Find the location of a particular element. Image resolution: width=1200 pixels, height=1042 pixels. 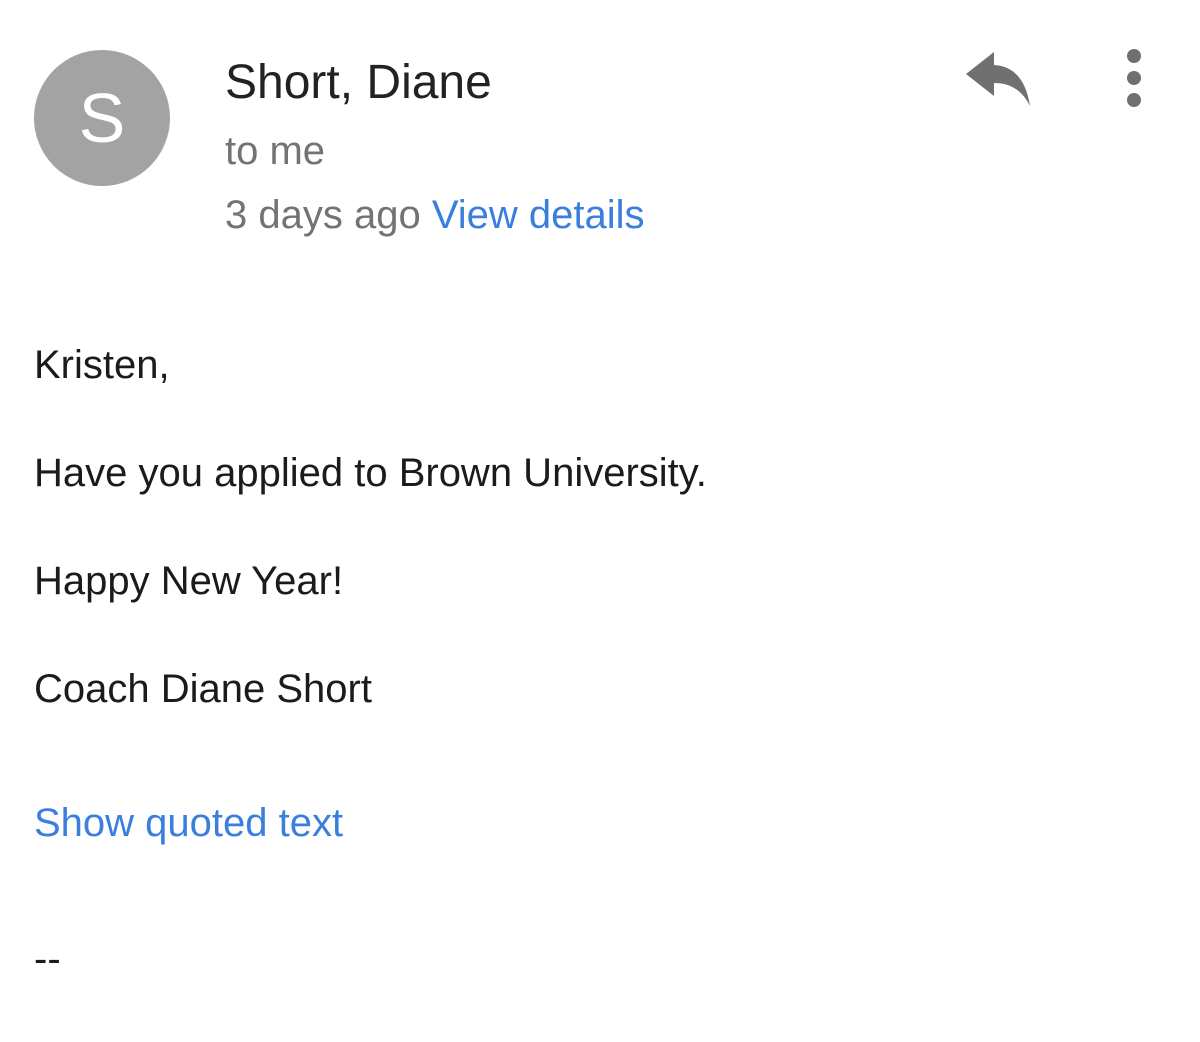

view-details-link: View details is located at coordinates (538, 215).